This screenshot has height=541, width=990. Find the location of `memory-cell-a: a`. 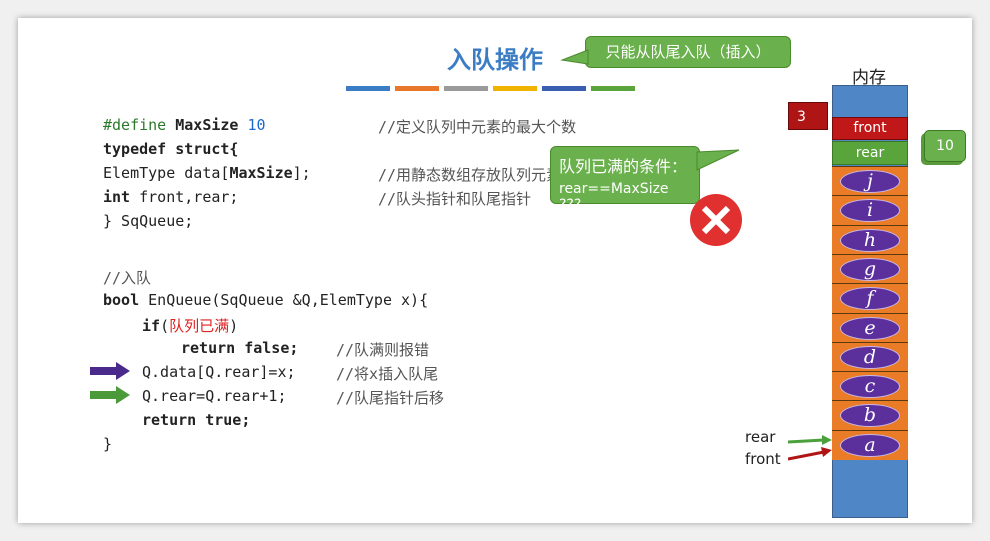

memory-cell-a: a is located at coordinates (870, 444).